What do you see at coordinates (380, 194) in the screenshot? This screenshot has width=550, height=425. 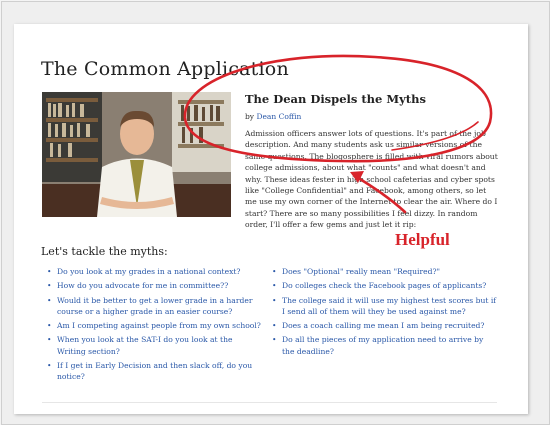 I see `annotation-arrow` at bounding box center [380, 194].